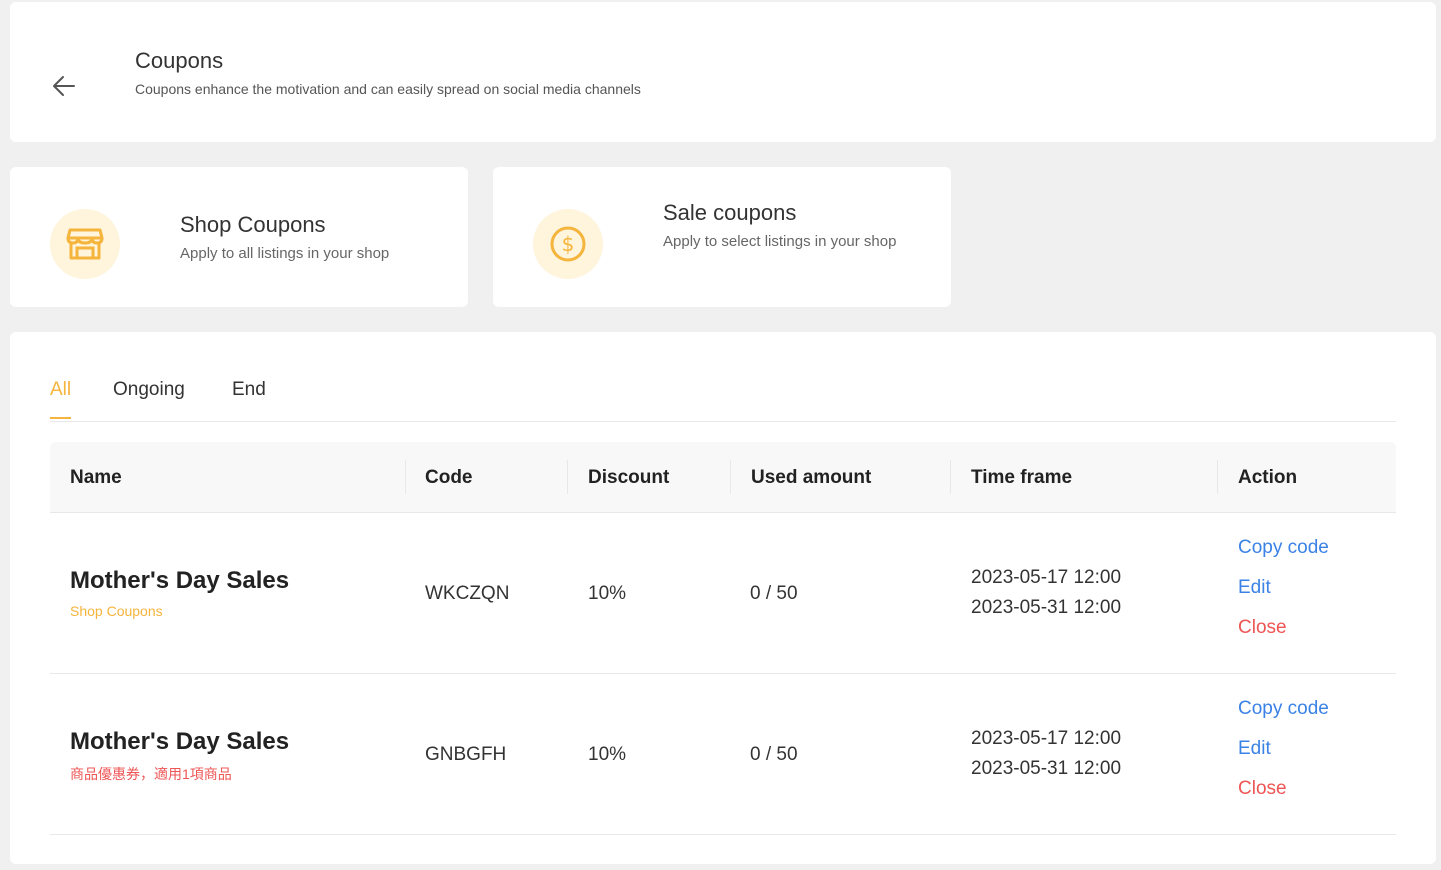 The width and height of the screenshot is (1441, 870). Describe the element at coordinates (179, 60) in the screenshot. I see `page-title: Coupons` at that location.